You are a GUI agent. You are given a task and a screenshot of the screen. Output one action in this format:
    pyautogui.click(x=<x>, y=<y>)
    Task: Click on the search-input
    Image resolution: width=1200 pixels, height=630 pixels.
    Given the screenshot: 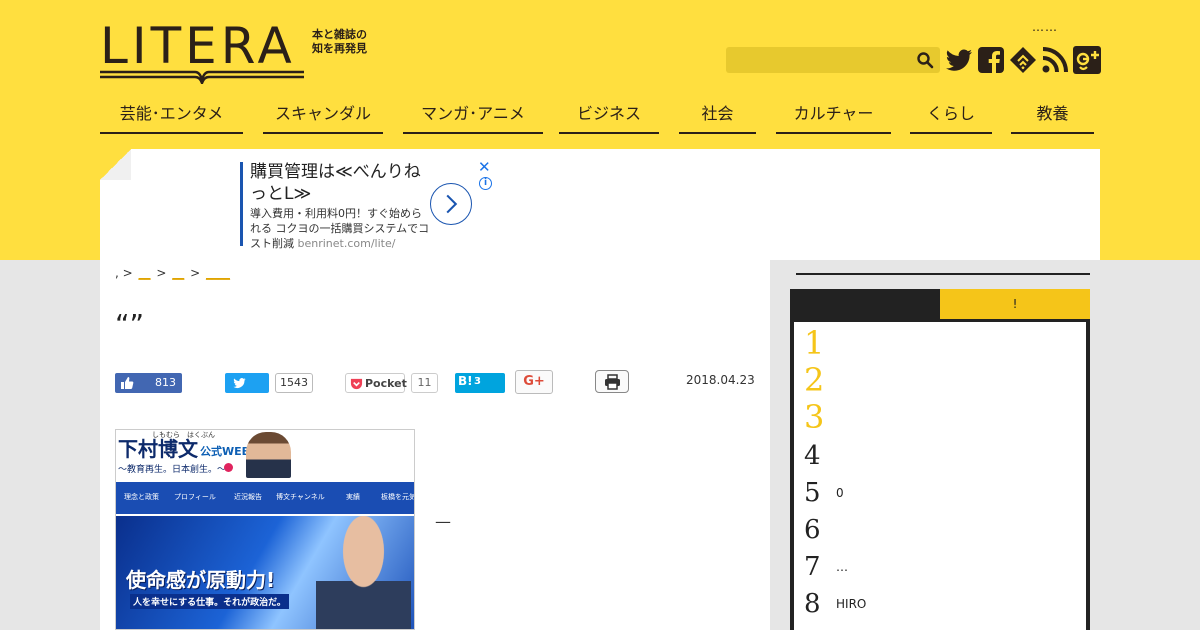 What is the action you would take?
    pyautogui.click(x=819, y=60)
    